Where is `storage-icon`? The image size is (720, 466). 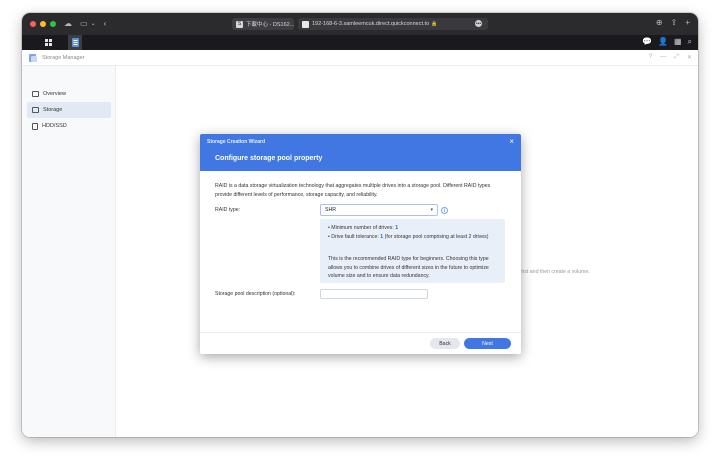 storage-icon is located at coordinates (35, 110).